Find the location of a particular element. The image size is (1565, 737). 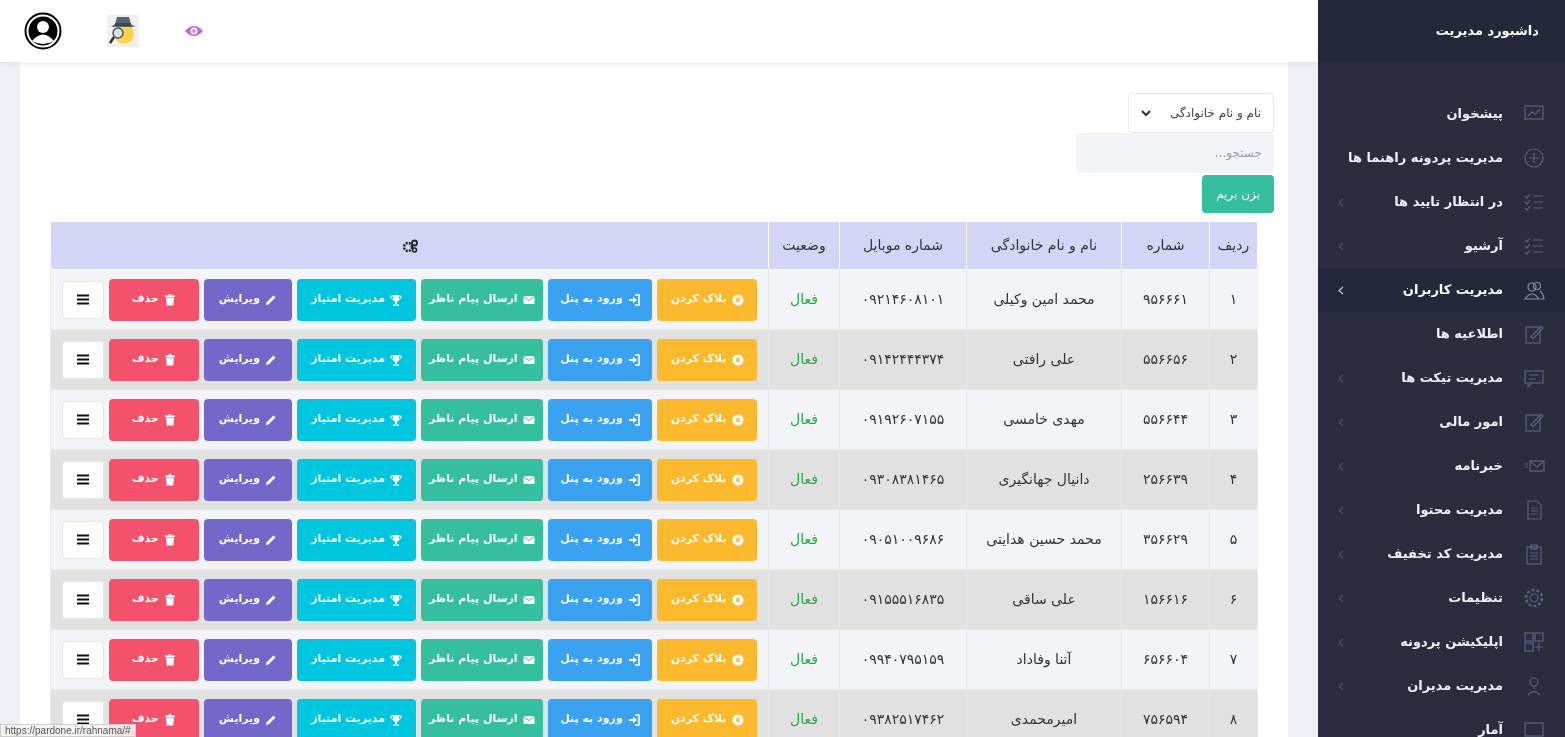

sidebar-item: مدیریت تیکت ها is located at coordinates (1441, 378).